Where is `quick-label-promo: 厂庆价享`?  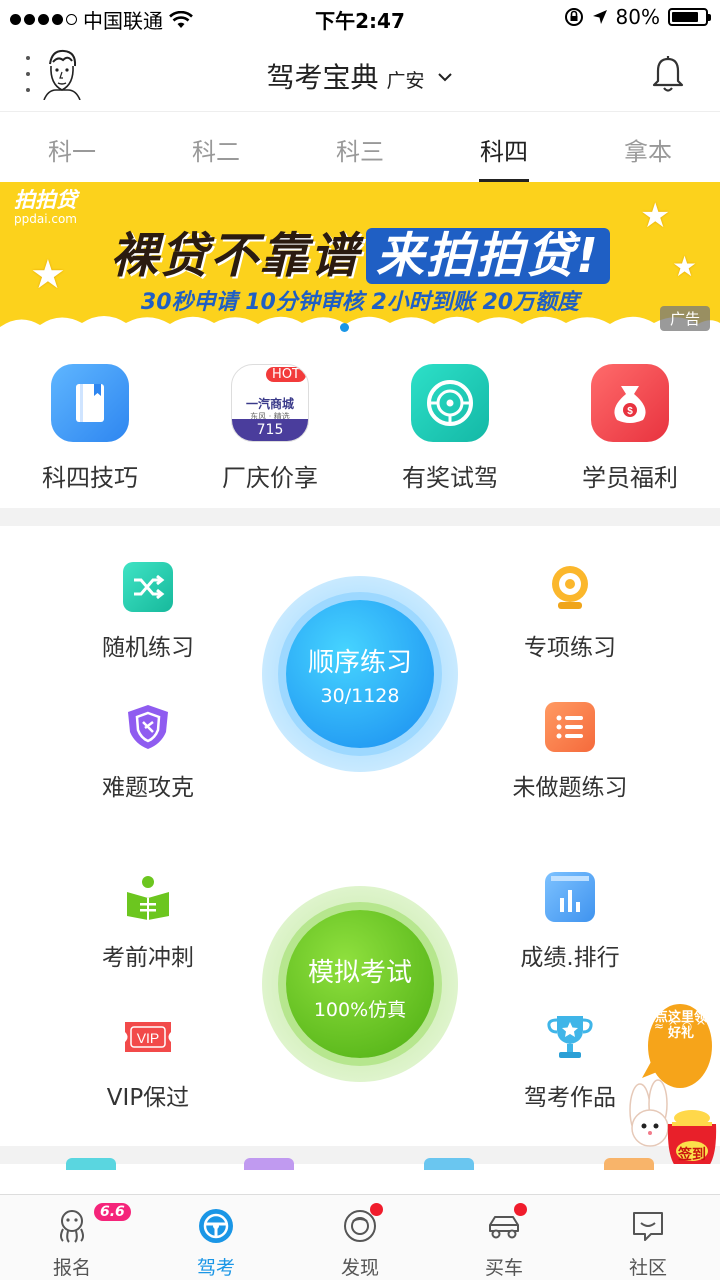
quick-label-promo: 厂庆价享 is located at coordinates (270, 478).